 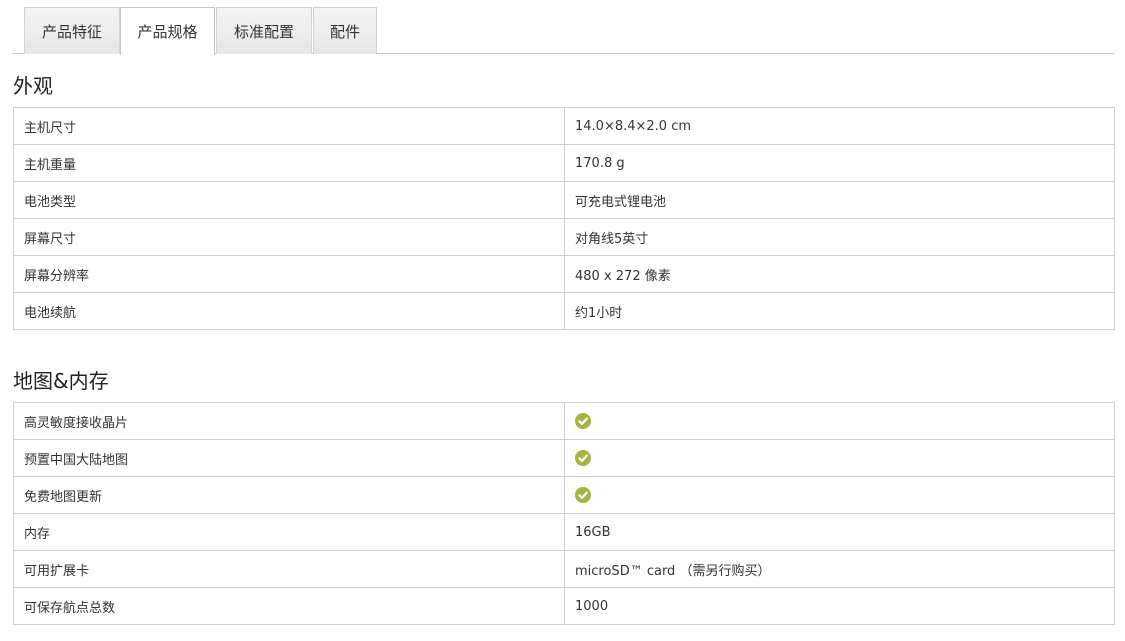 I want to click on table-row: 电池类型 可充电式锂电池, so click(x=564, y=200).